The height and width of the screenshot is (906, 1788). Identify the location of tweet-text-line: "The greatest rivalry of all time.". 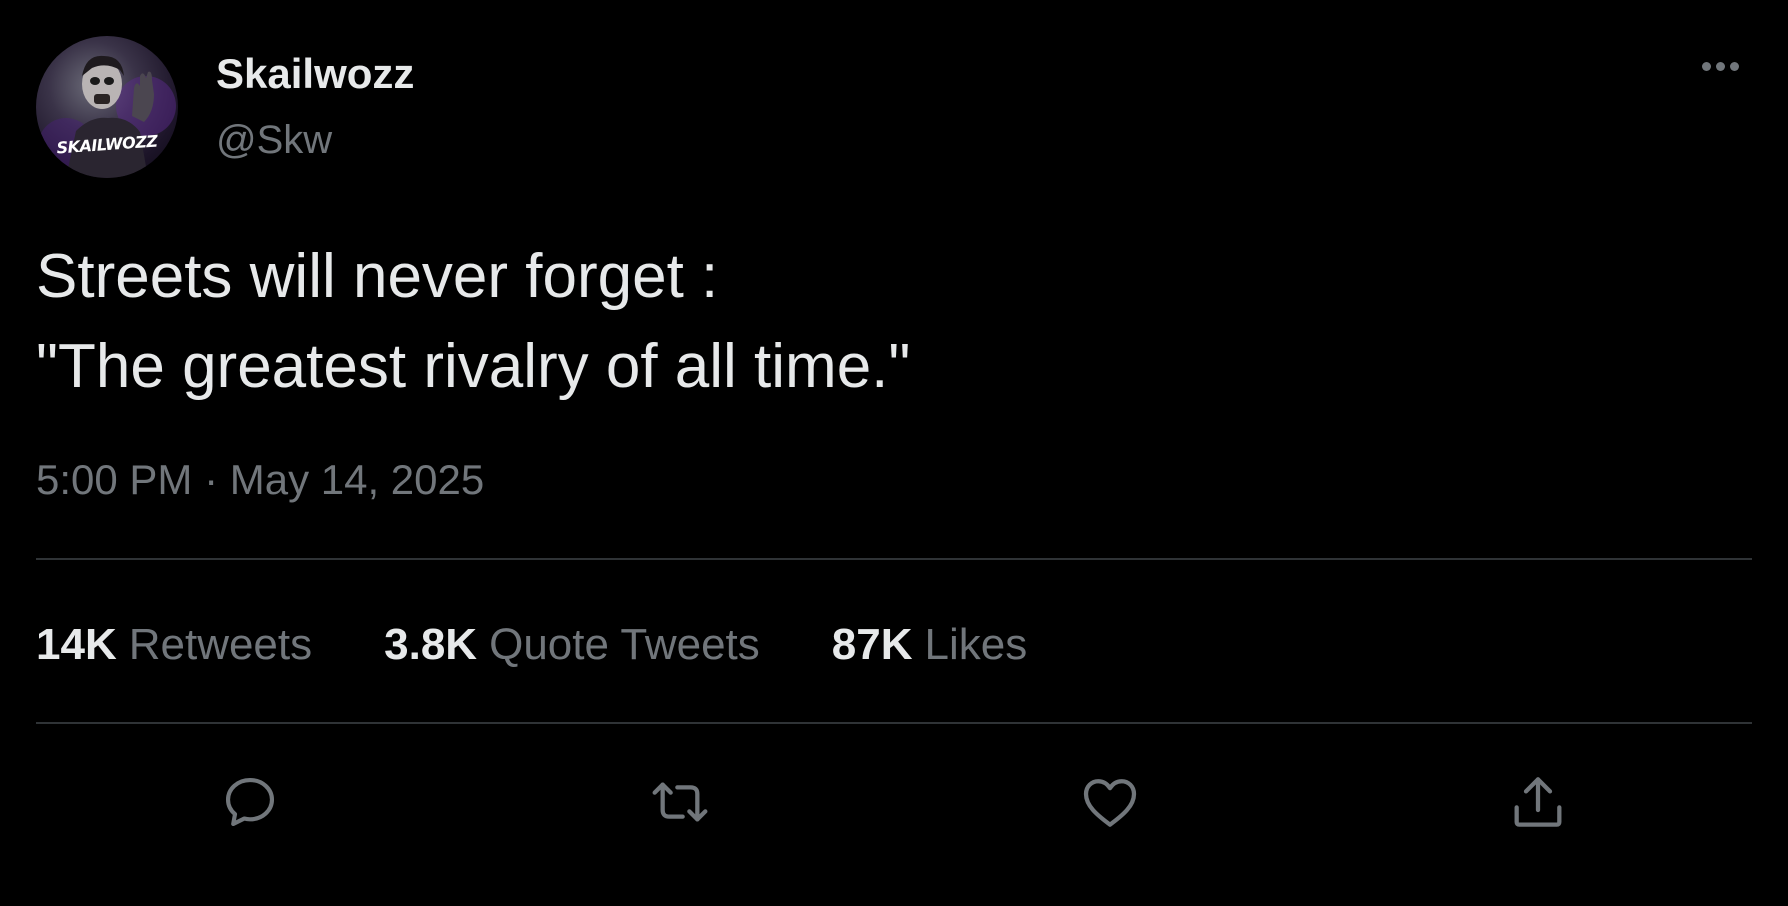
(473, 366).